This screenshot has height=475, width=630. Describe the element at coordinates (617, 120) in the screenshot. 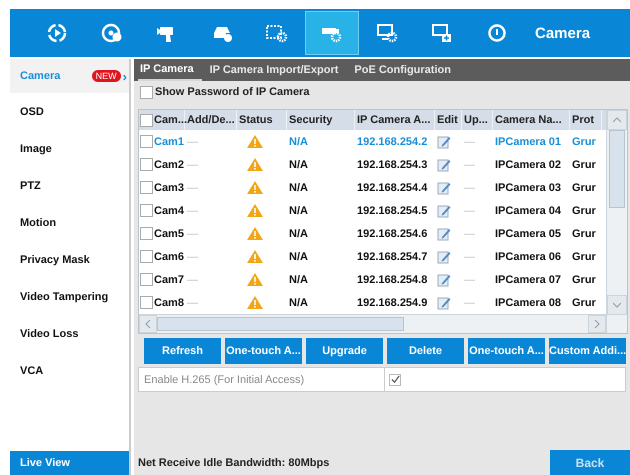

I see `scroll-up-icon` at that location.